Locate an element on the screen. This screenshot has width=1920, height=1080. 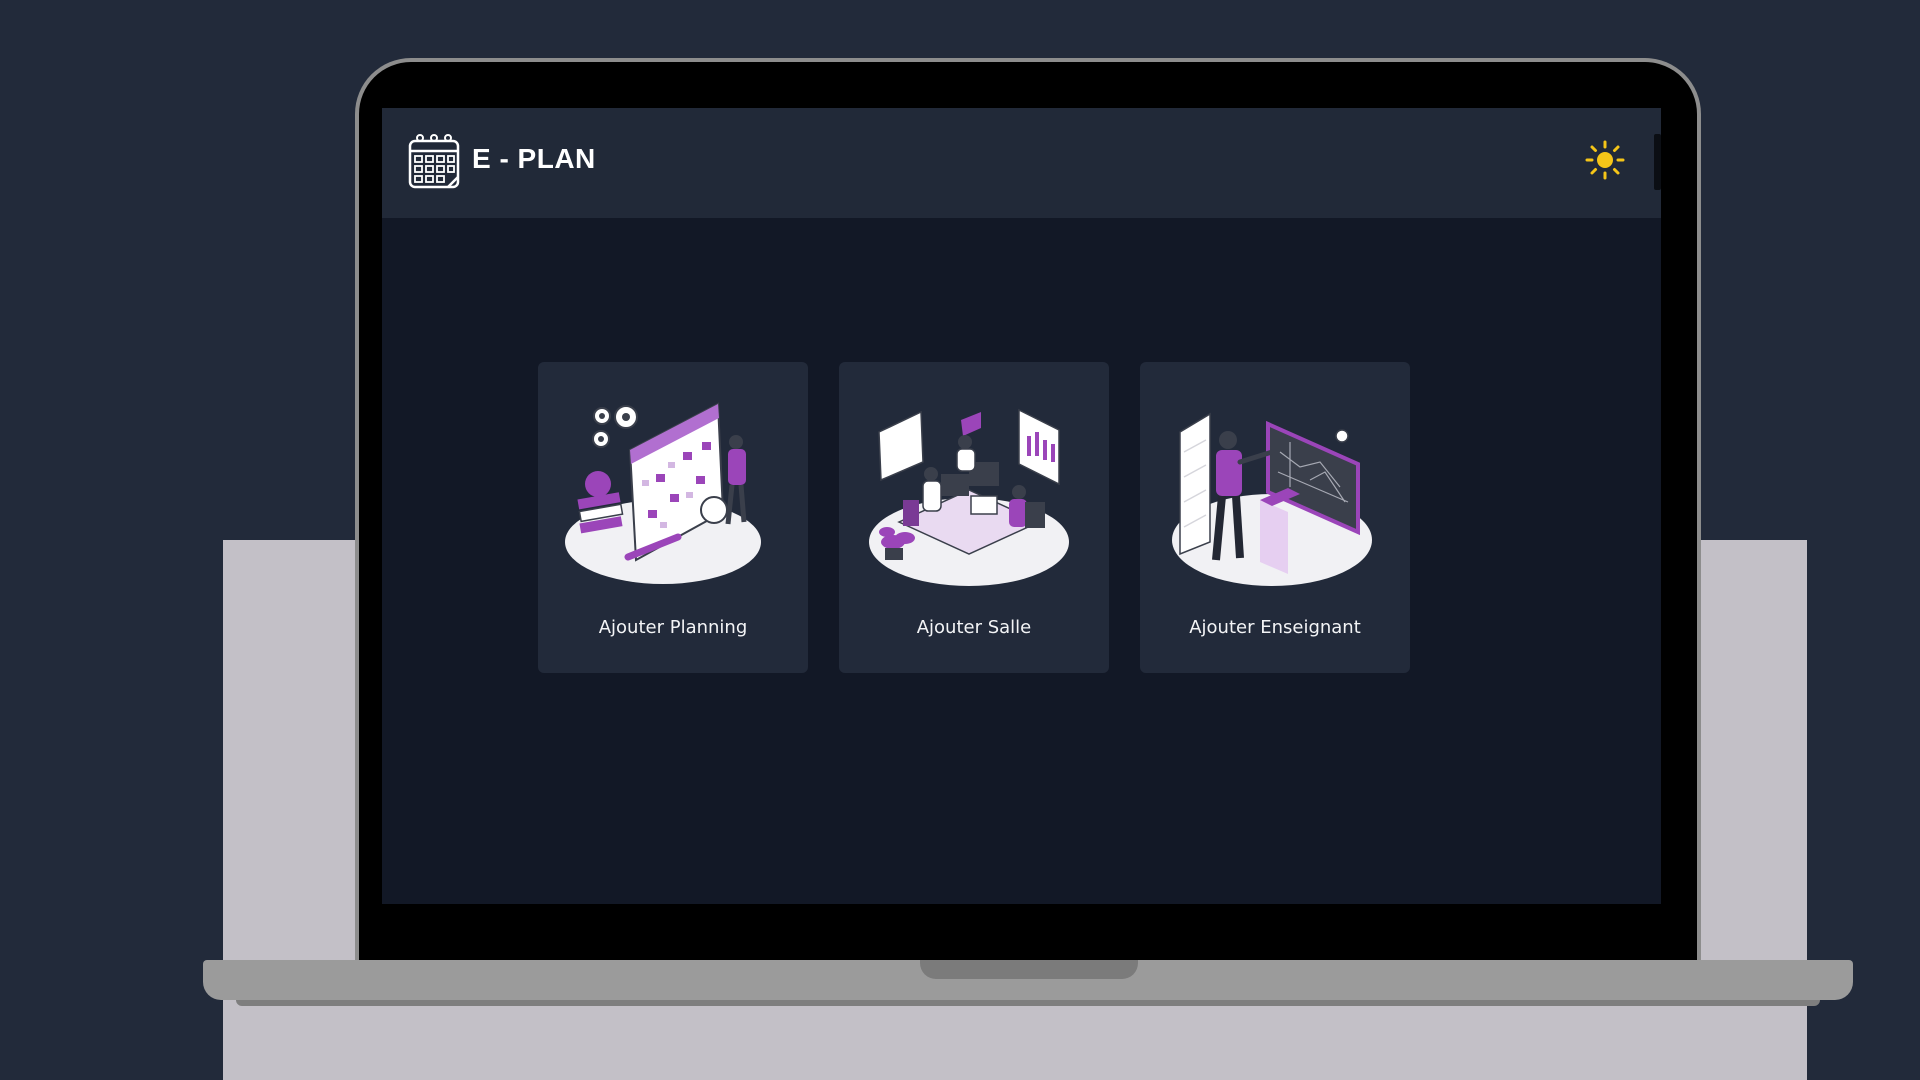
scrollbar-edge is located at coordinates (1657, 162).